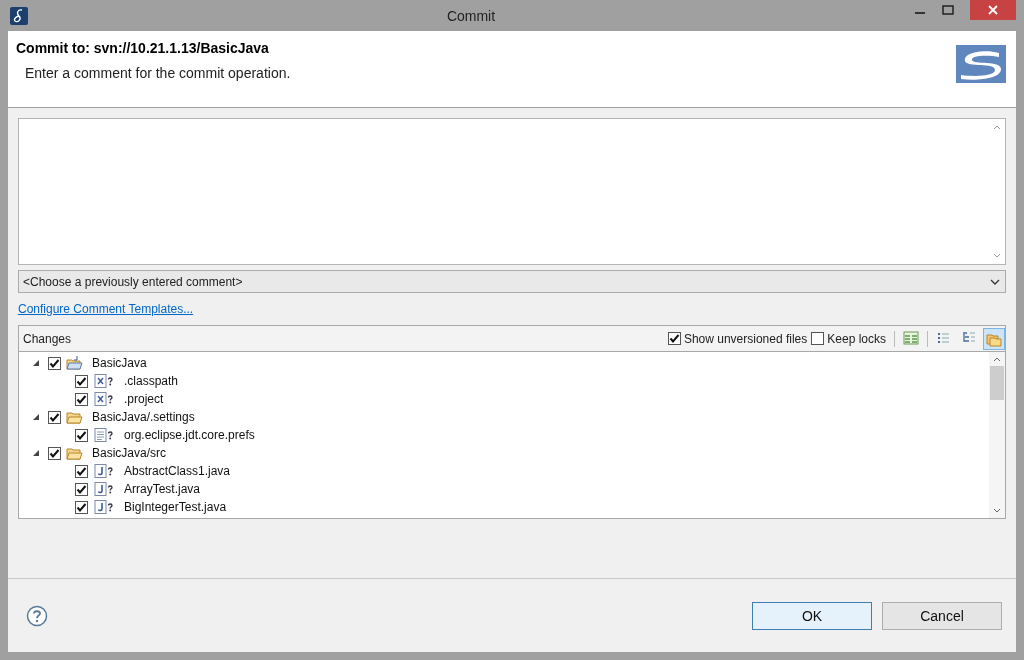  I want to click on maximize-icon, so click(948, 10).